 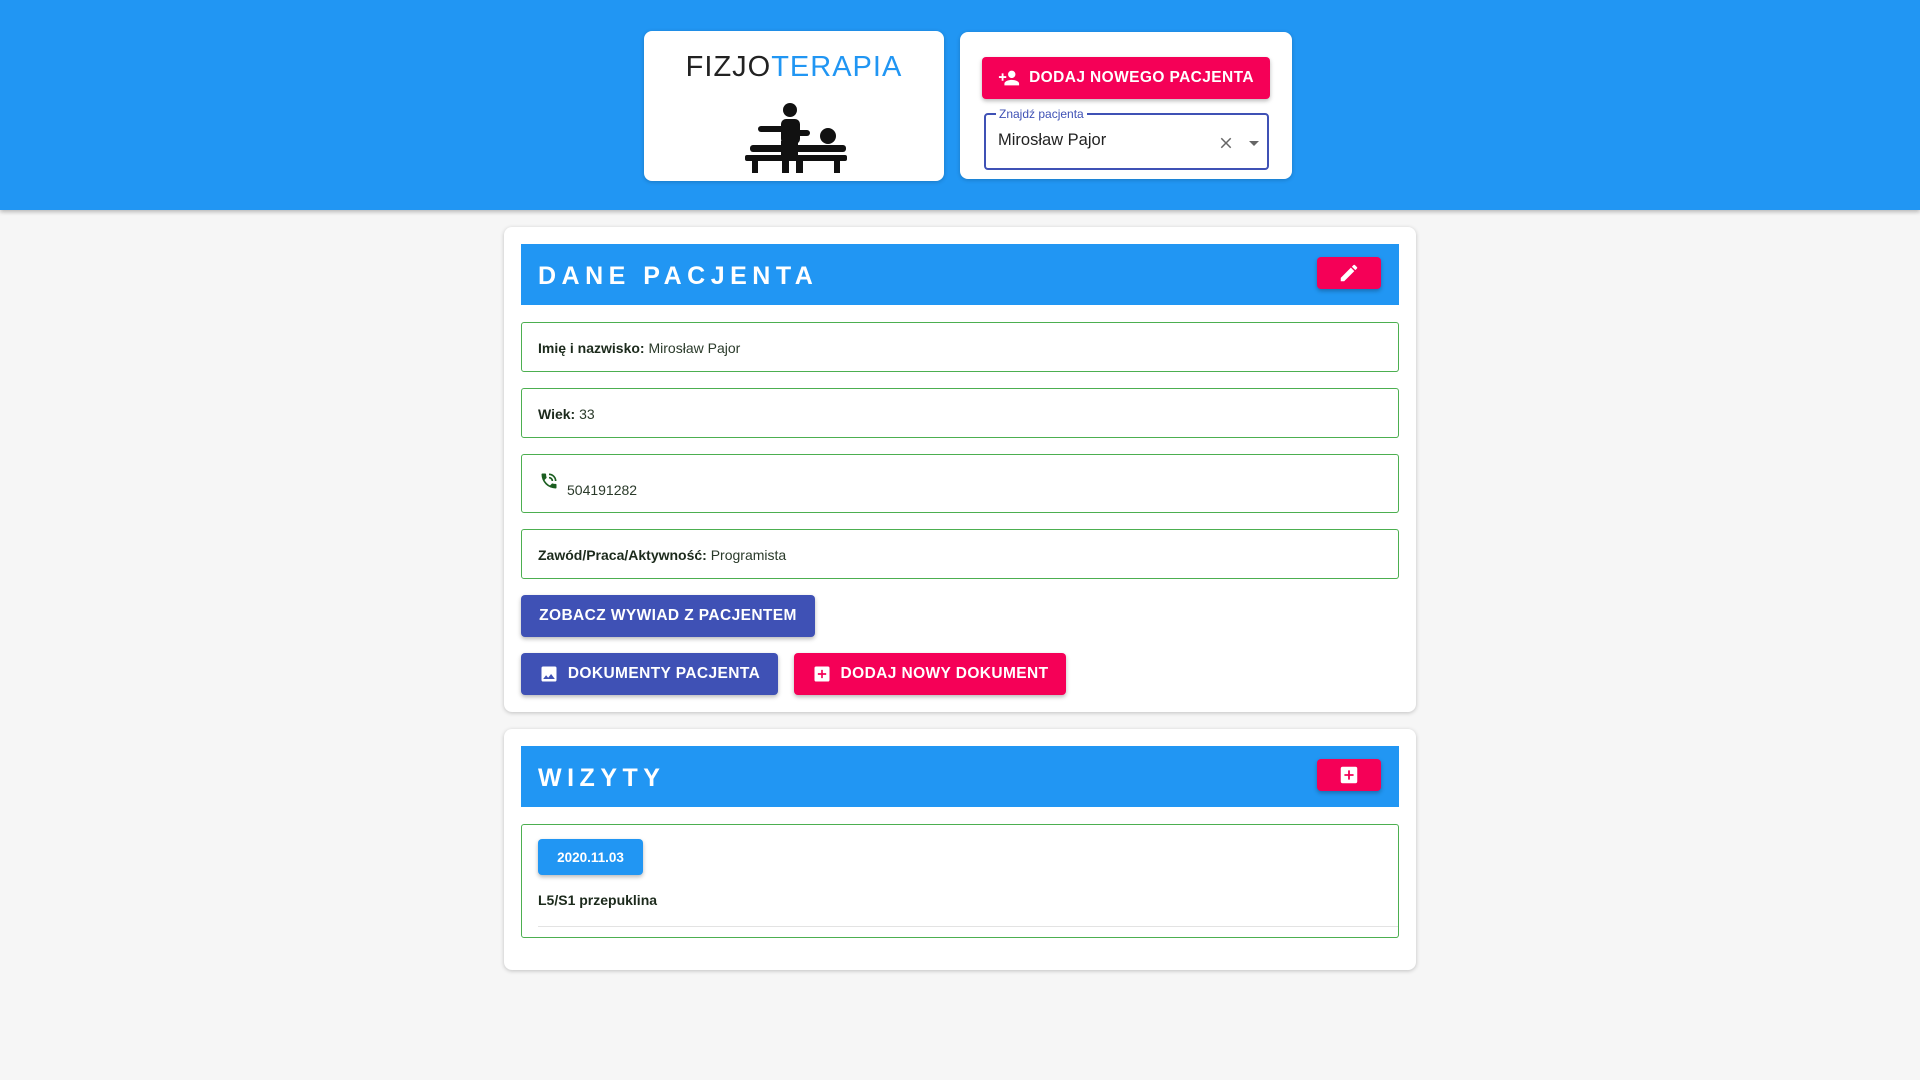 I want to click on job-value: Programista, so click(x=748, y=555).